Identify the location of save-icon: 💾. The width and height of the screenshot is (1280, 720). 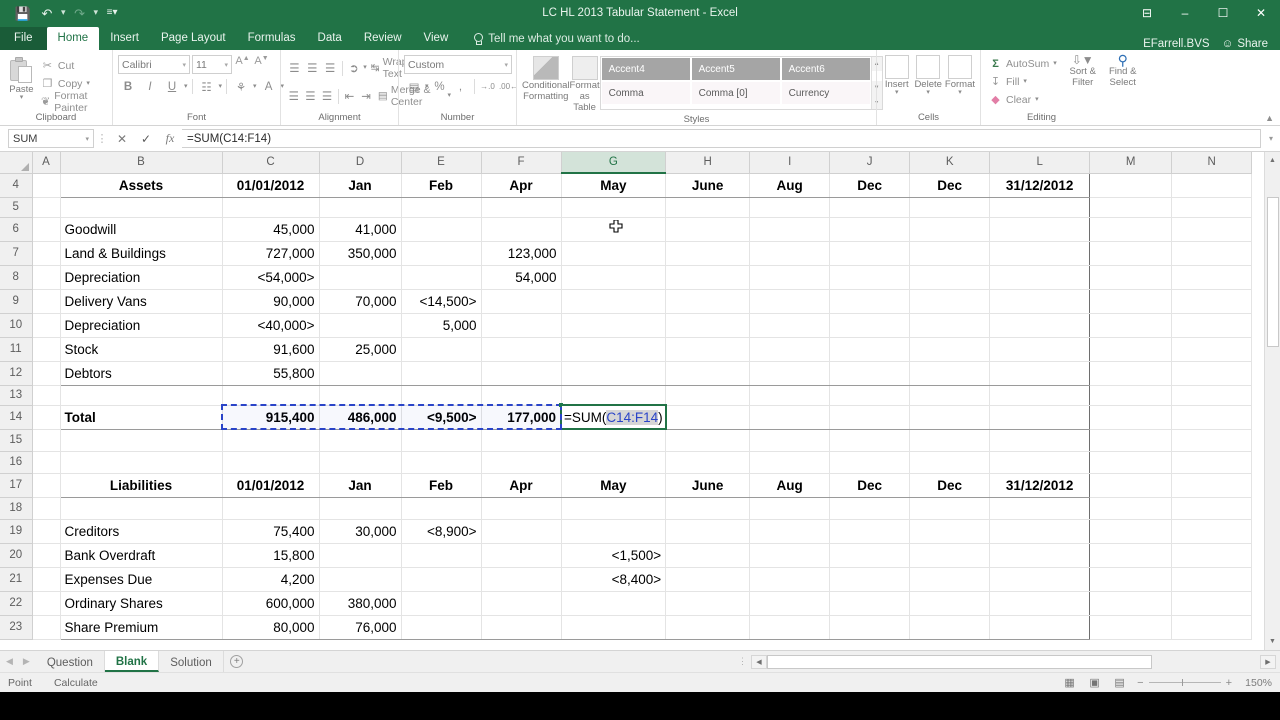
(23, 13).